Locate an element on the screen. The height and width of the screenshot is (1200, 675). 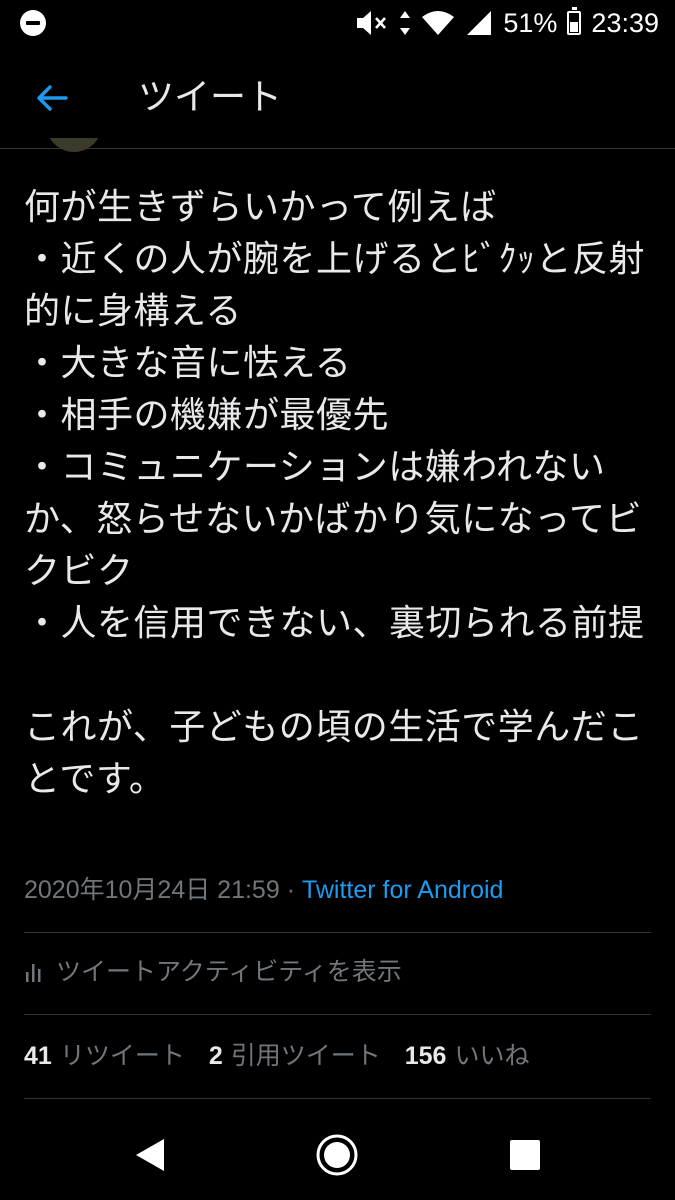
data-arrows-icon is located at coordinates (405, 23).